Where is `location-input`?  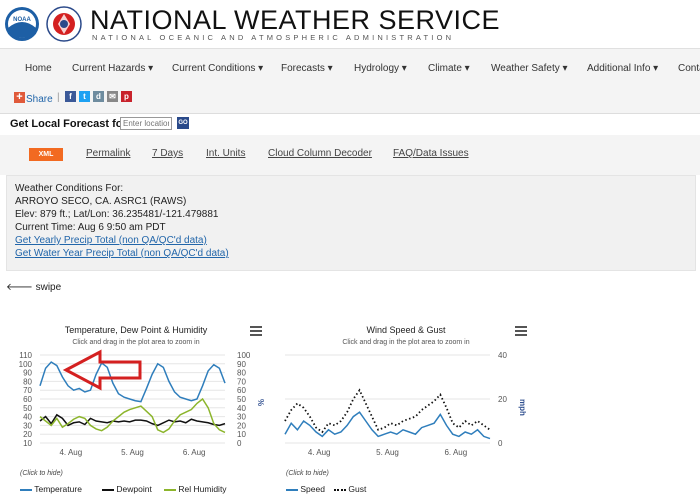 location-input is located at coordinates (146, 123).